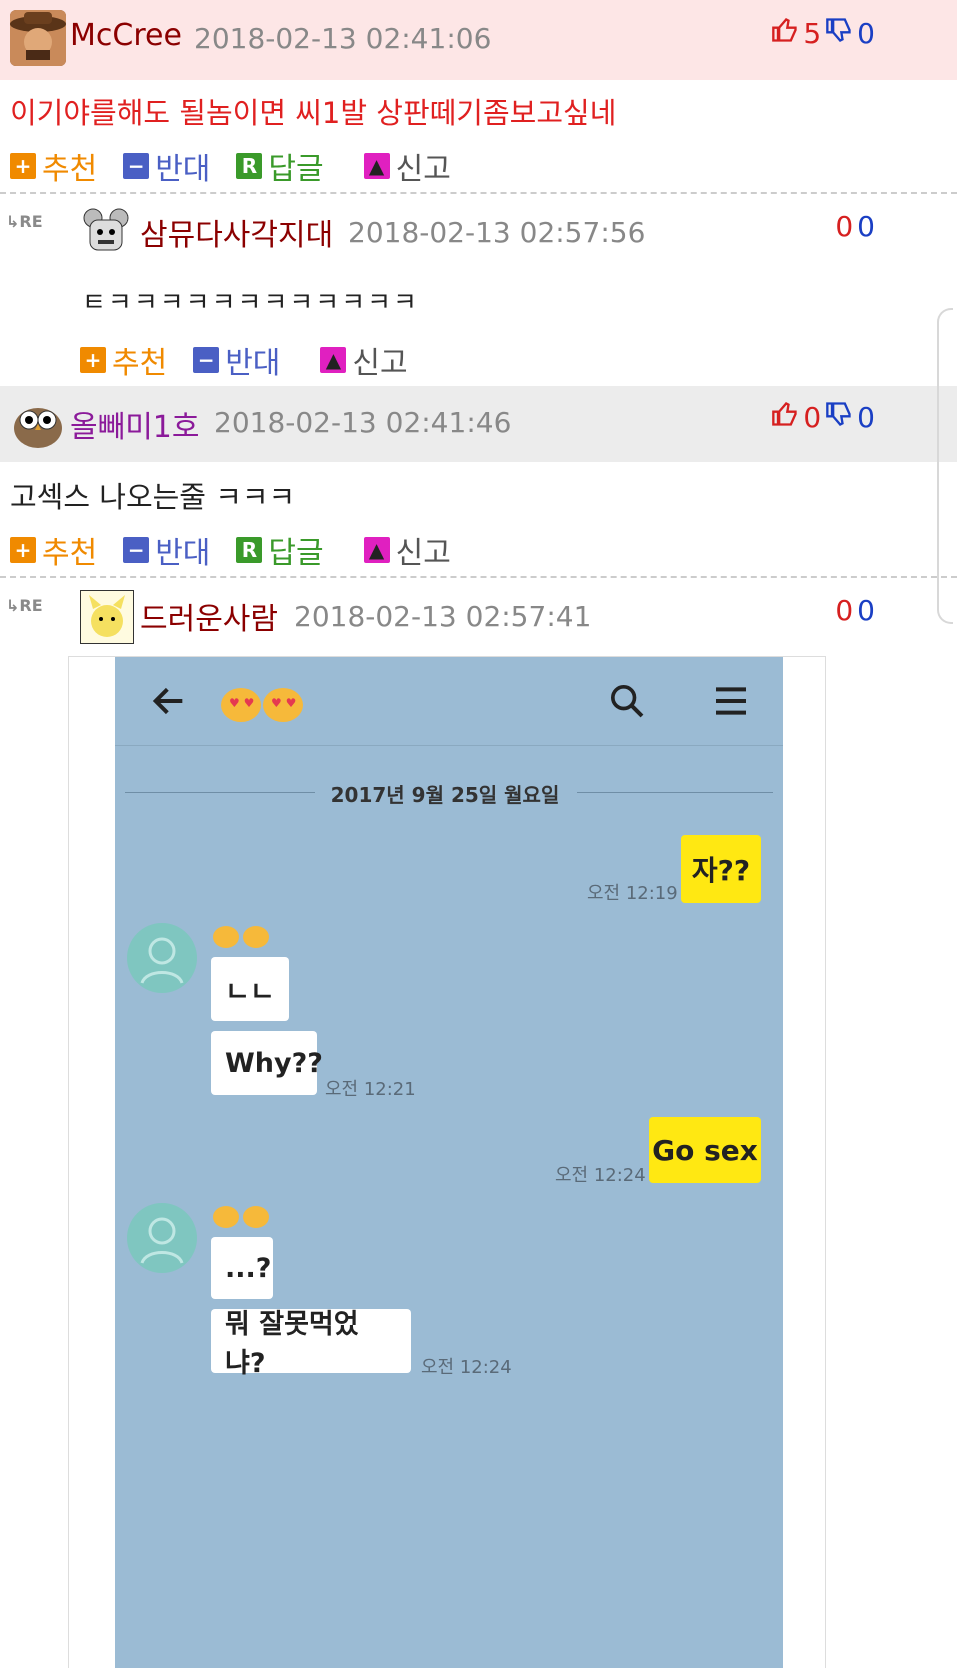 This screenshot has height=1668, width=957. What do you see at coordinates (250, 303) in the screenshot?
I see `reply-content: ㅌㅋㅋㅋㅋㅋㅋㅋㅋㅋㅋㅋㅋ` at bounding box center [250, 303].